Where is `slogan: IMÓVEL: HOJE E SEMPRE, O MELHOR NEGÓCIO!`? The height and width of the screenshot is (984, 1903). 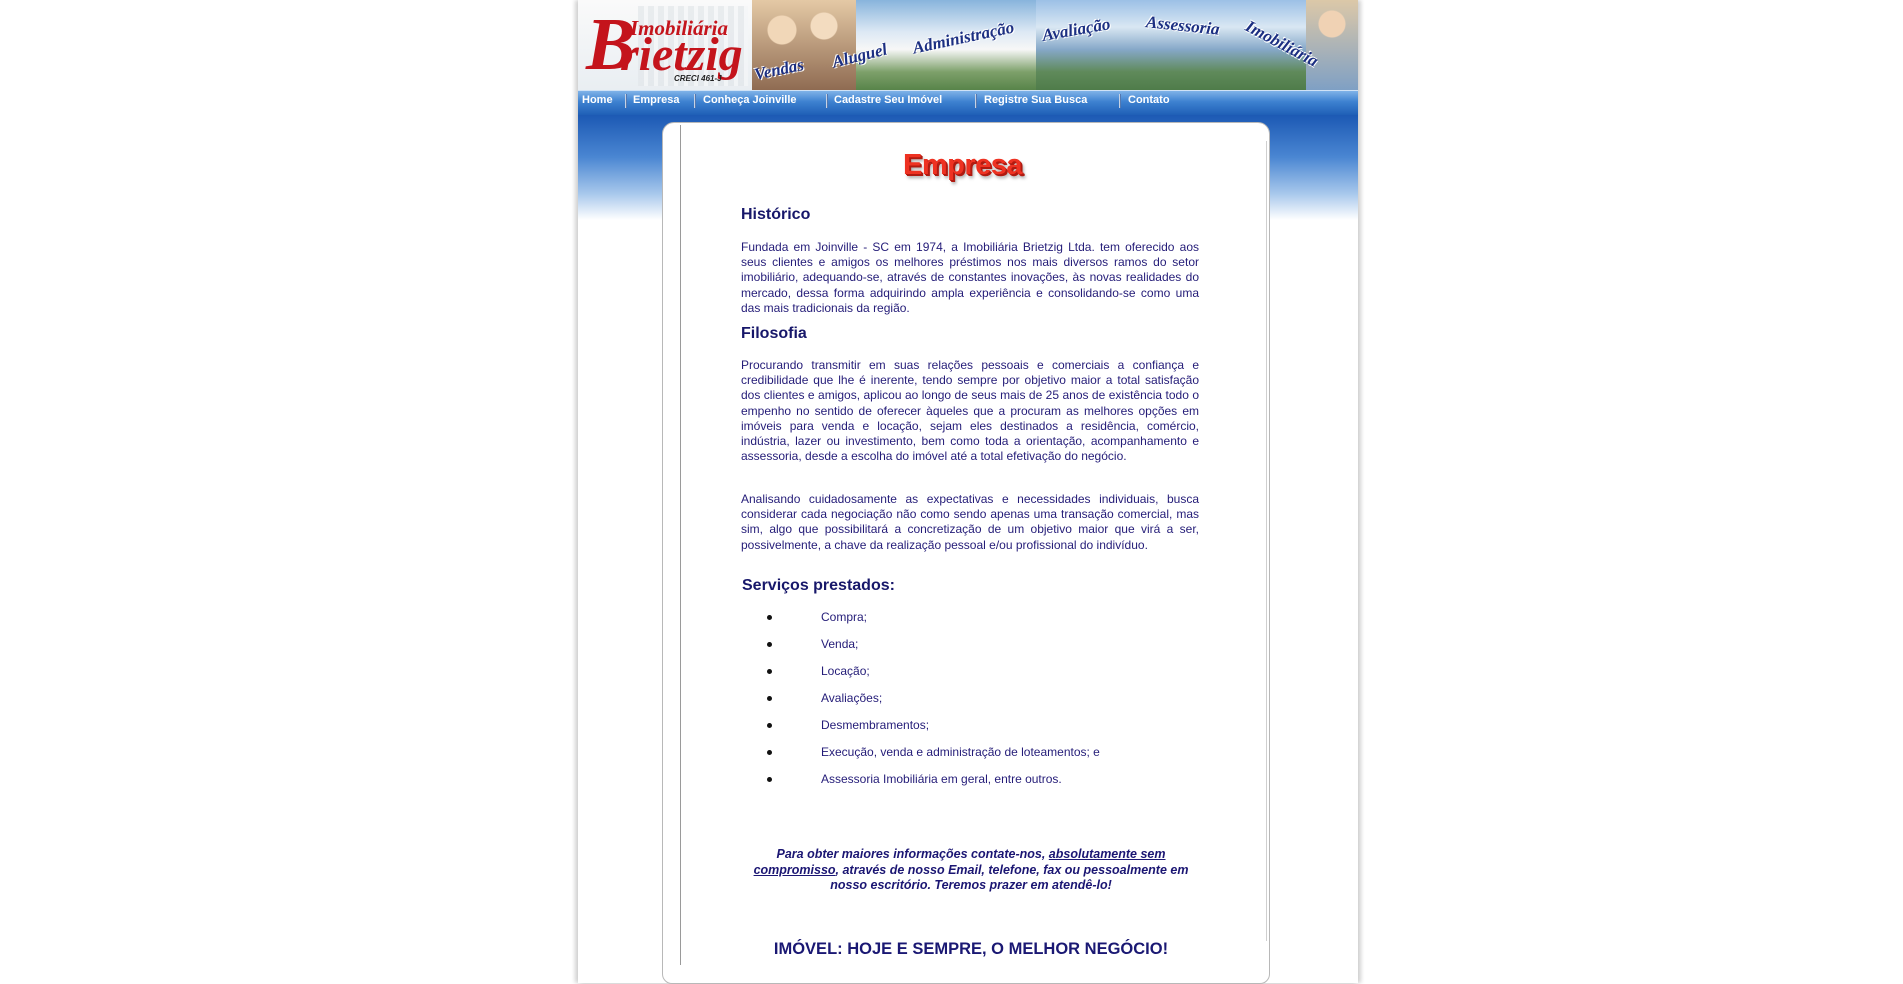 slogan: IMÓVEL: HOJE E SEMPRE, O MELHOR NEGÓCIO! is located at coordinates (971, 949).